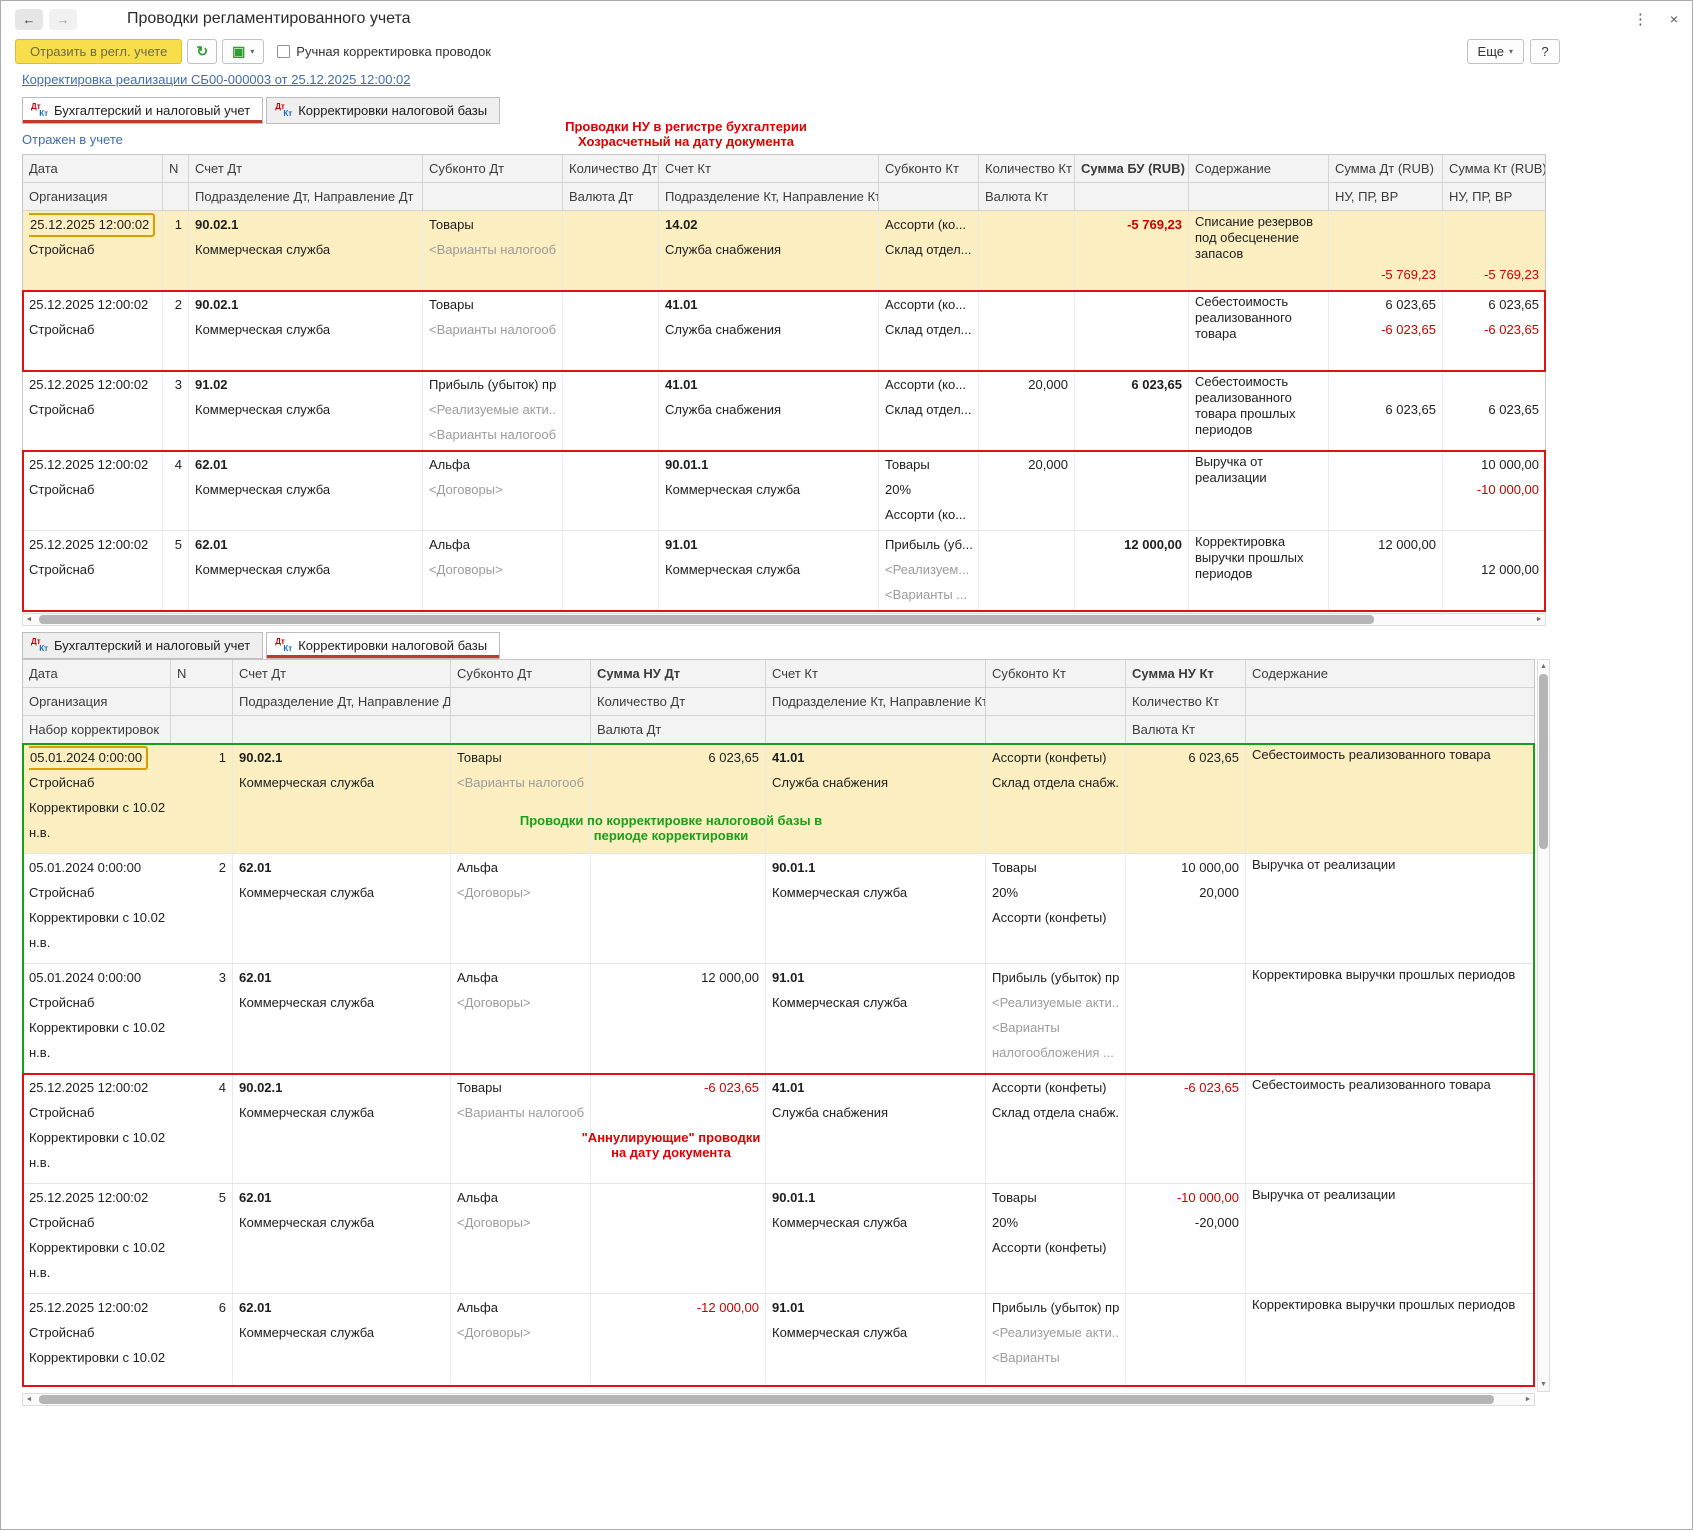 The width and height of the screenshot is (1693, 1530). Describe the element at coordinates (202, 51) in the screenshot. I see `refresh-button: ↻` at that location.